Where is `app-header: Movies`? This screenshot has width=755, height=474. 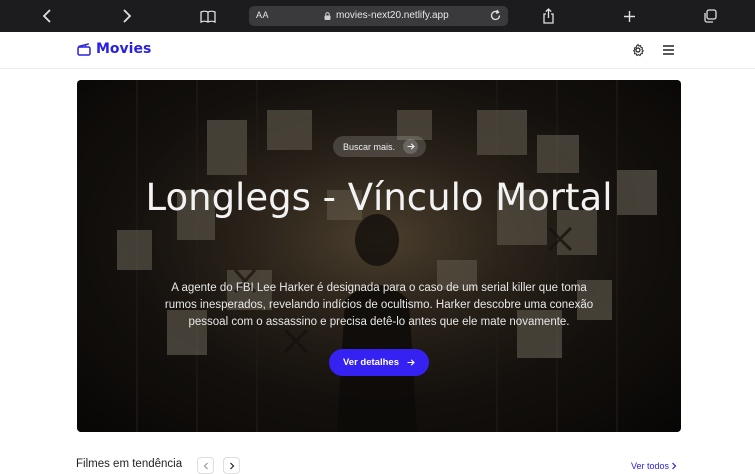
app-header: Movies is located at coordinates (377, 50).